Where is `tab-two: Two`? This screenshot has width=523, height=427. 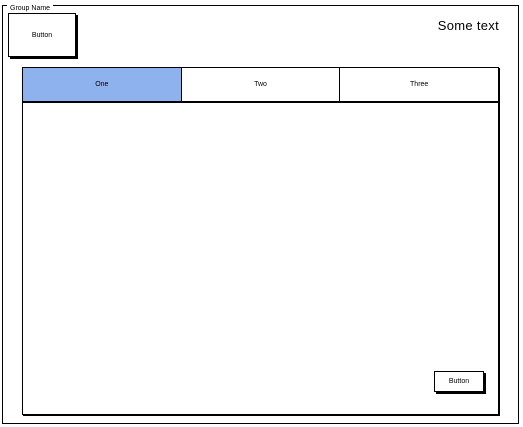 tab-two: Two is located at coordinates (260, 84).